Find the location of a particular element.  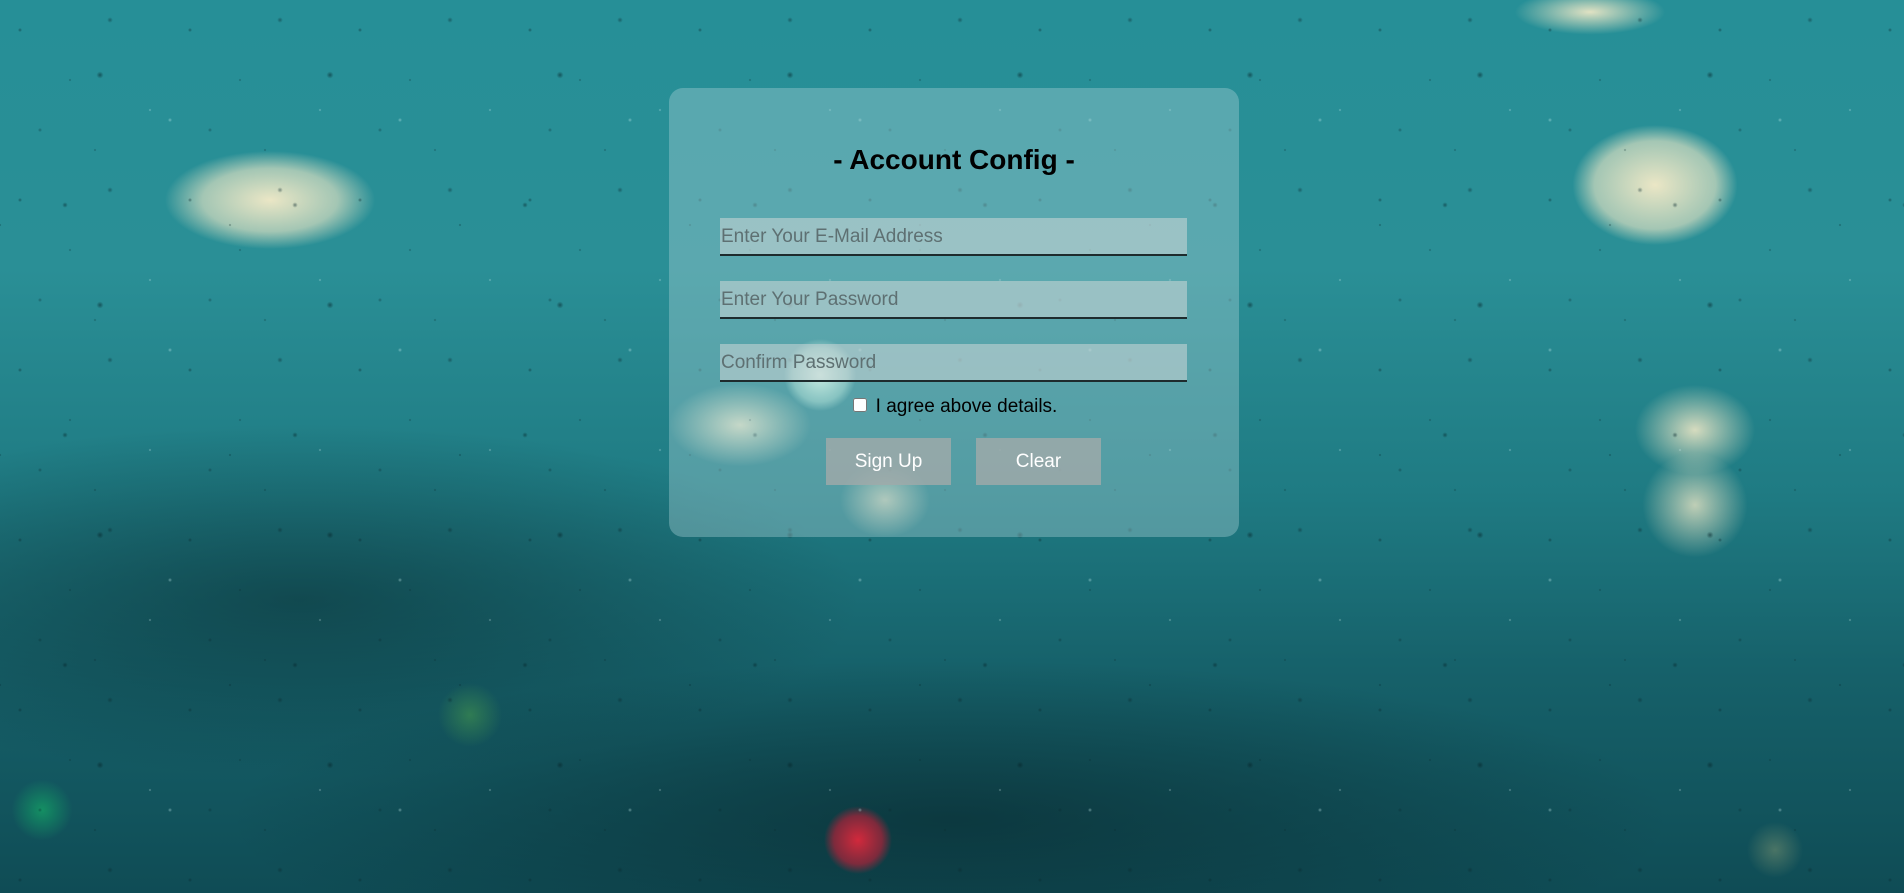

confirm-password-input is located at coordinates (953, 363).